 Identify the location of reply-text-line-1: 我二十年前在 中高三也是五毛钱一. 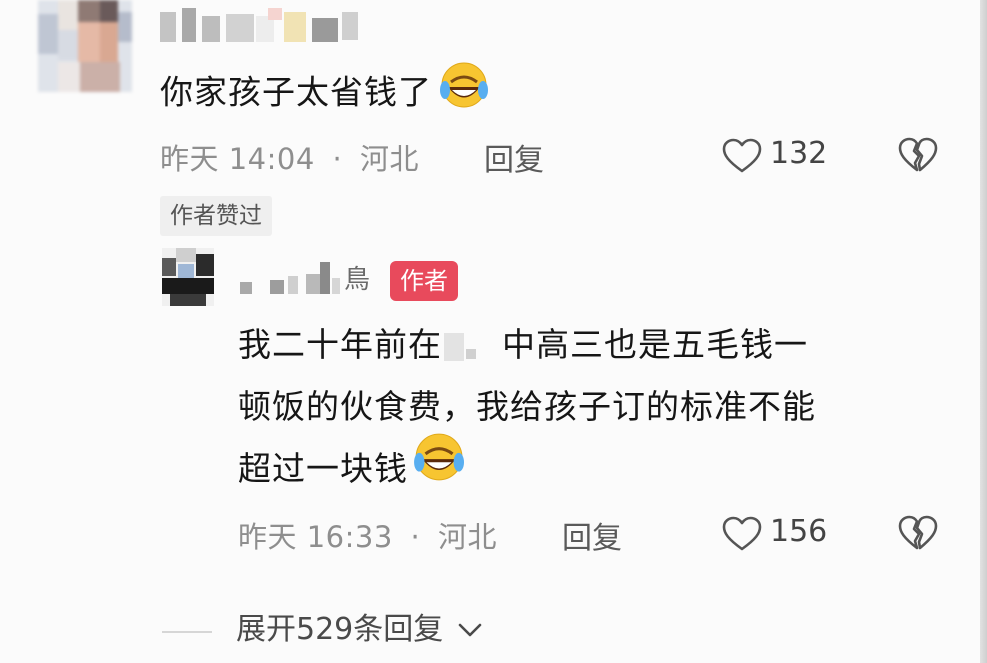
(527, 345).